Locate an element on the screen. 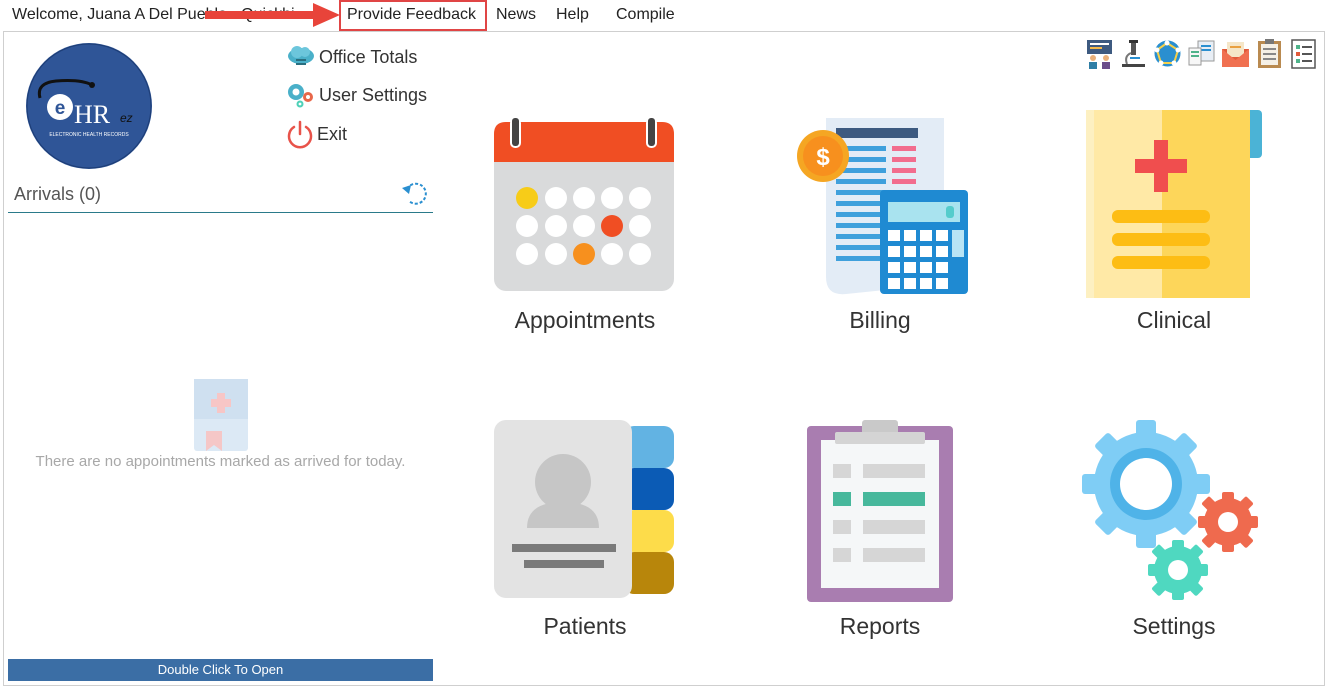 This screenshot has width=1328, height=690. document-transfer-icon is located at coordinates (1201, 53).